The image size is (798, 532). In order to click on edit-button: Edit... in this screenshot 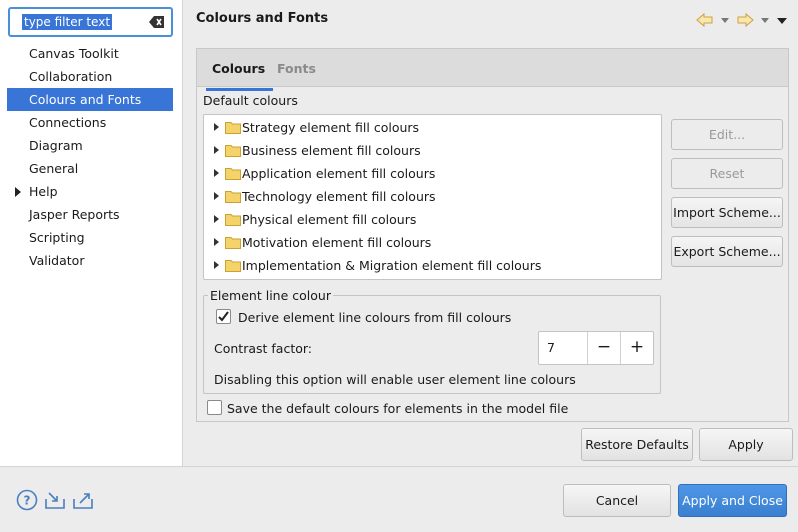, I will do `click(727, 134)`.